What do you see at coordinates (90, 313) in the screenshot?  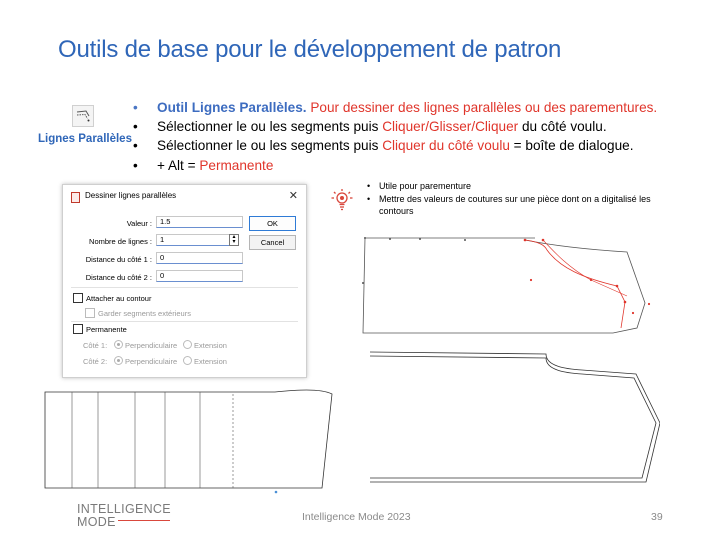 I see `garder-checkbox` at bounding box center [90, 313].